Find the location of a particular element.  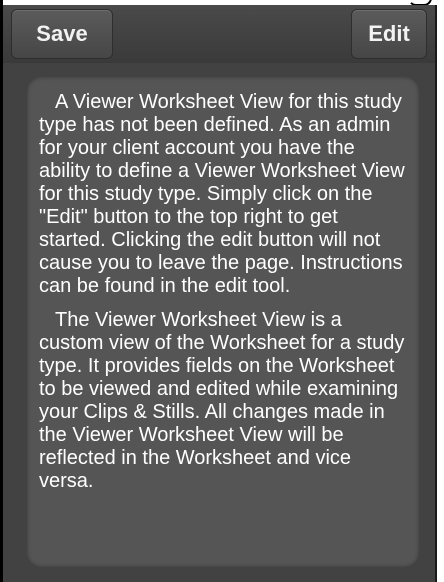

save-button: Save is located at coordinates (62, 34).